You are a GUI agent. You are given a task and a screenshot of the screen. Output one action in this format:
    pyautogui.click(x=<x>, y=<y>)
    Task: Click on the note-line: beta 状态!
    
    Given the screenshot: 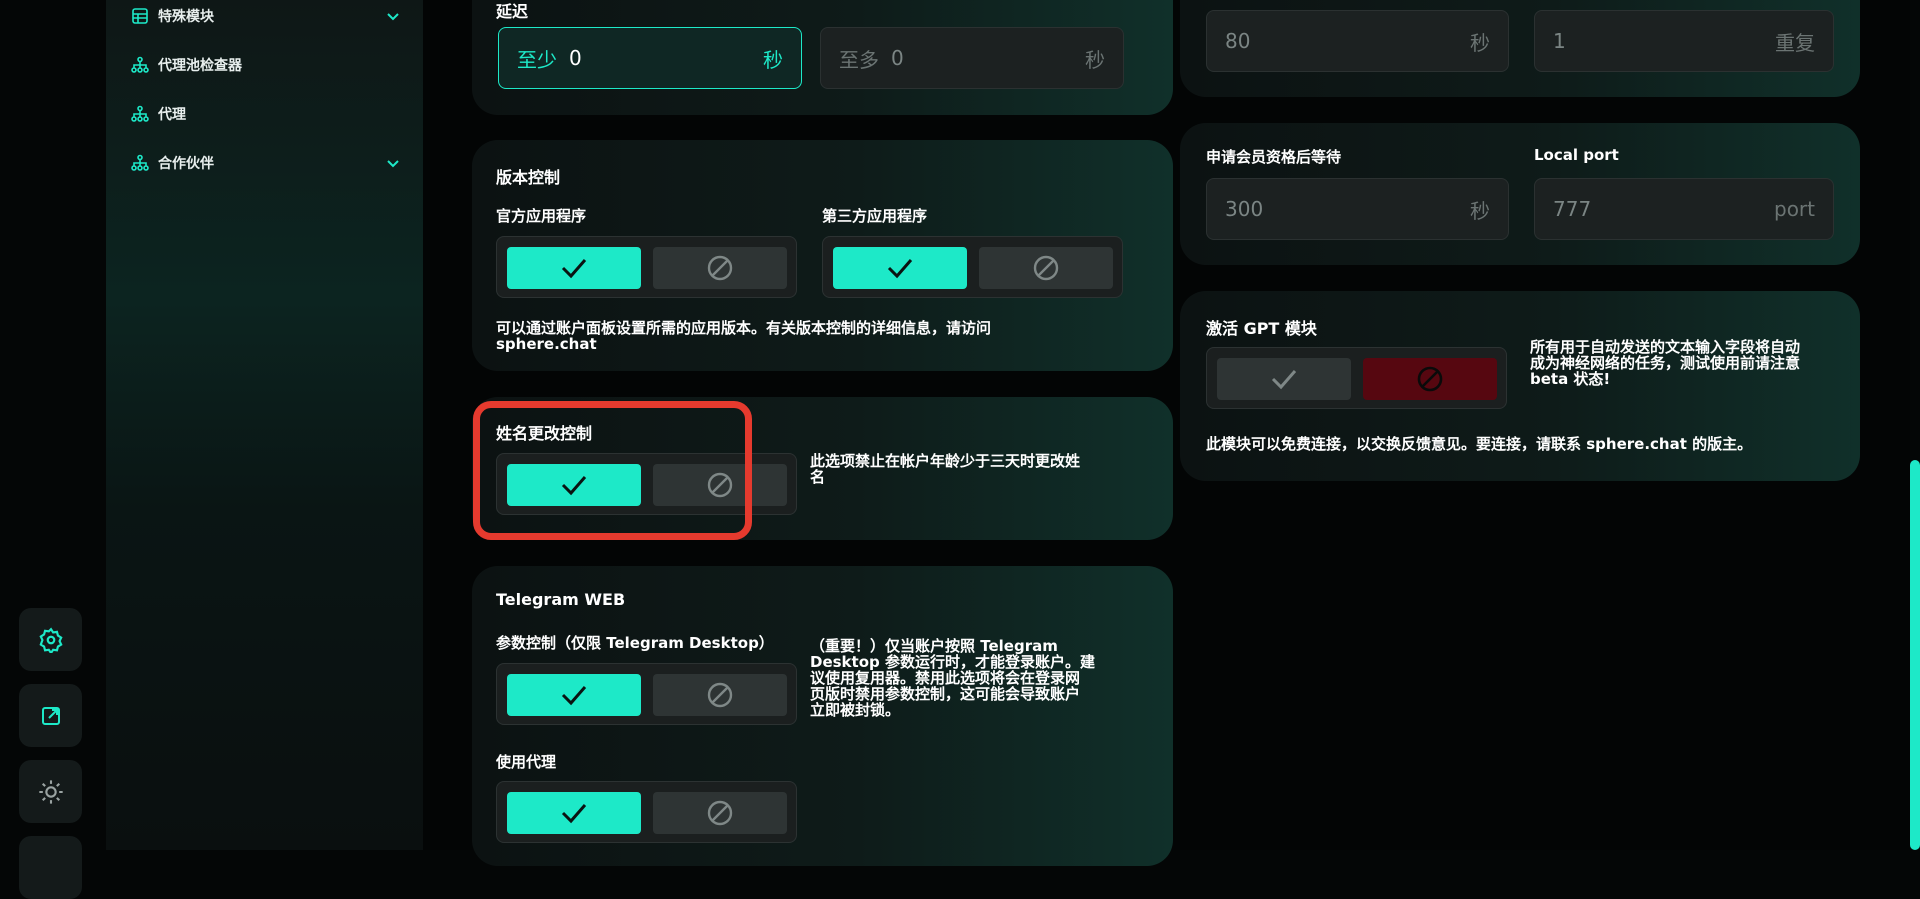 What is the action you would take?
    pyautogui.click(x=1570, y=379)
    